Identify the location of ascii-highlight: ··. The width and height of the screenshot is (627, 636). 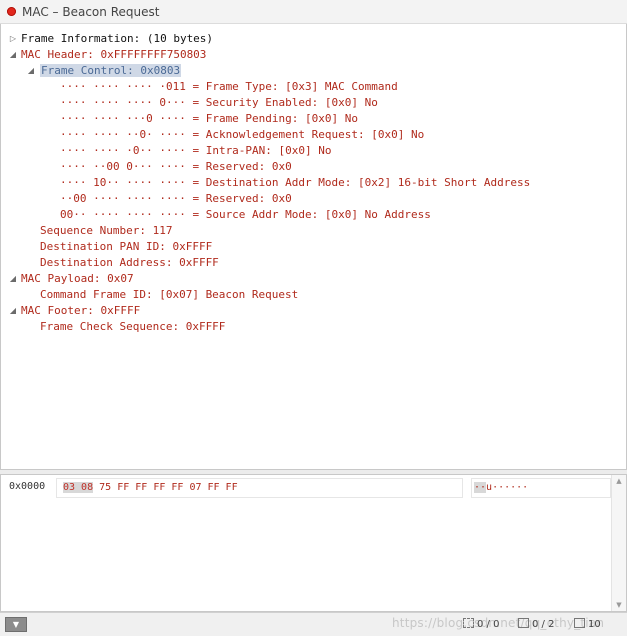
(480, 487).